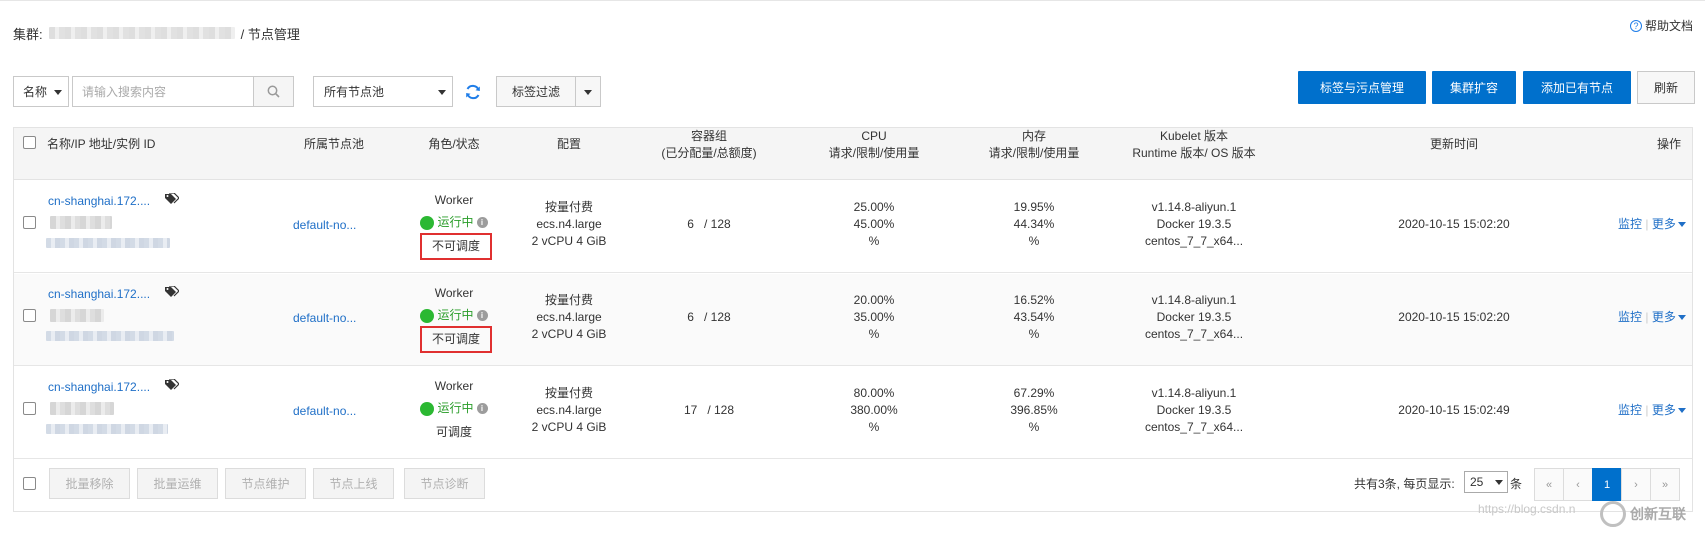  I want to click on prev-page-button: ‹, so click(1578, 484).